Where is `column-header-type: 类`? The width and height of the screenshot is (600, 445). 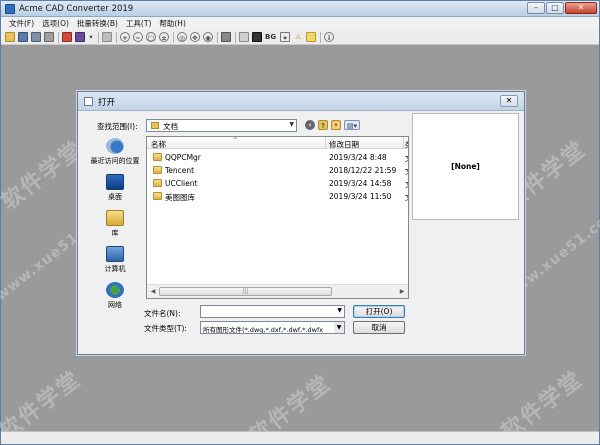
column-header-type: 类 is located at coordinates (406, 144).